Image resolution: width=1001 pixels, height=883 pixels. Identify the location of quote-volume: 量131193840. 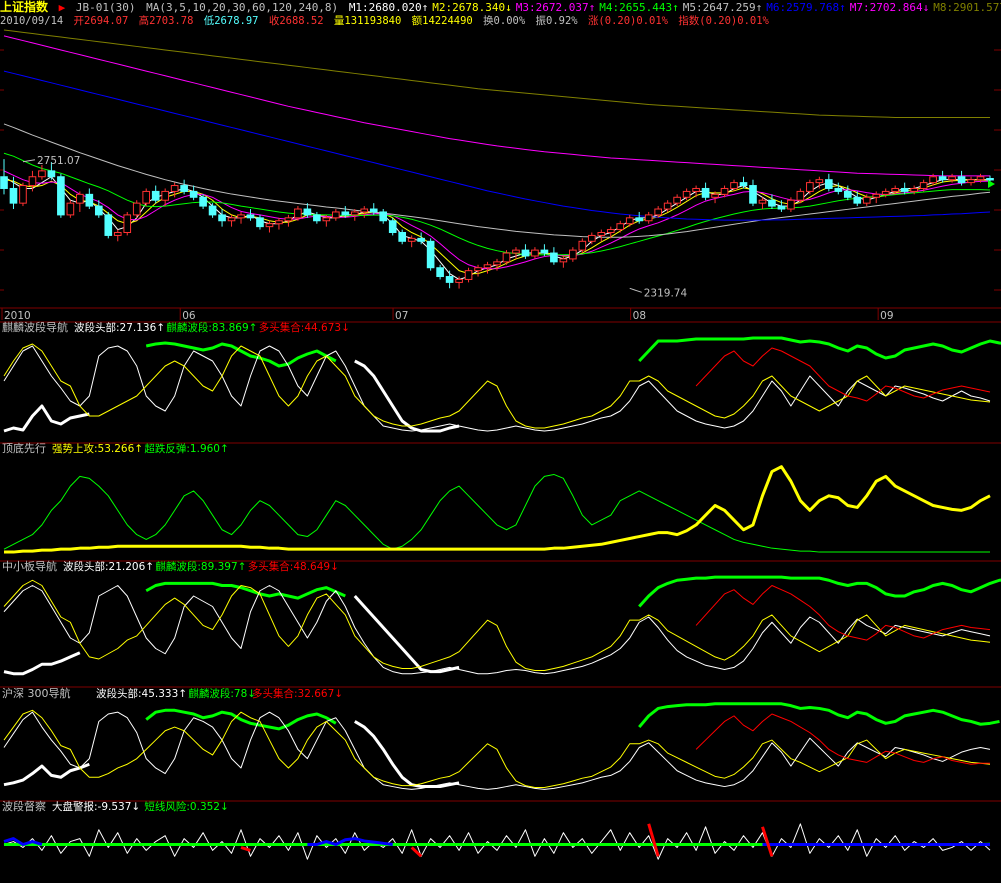
(367, 21).